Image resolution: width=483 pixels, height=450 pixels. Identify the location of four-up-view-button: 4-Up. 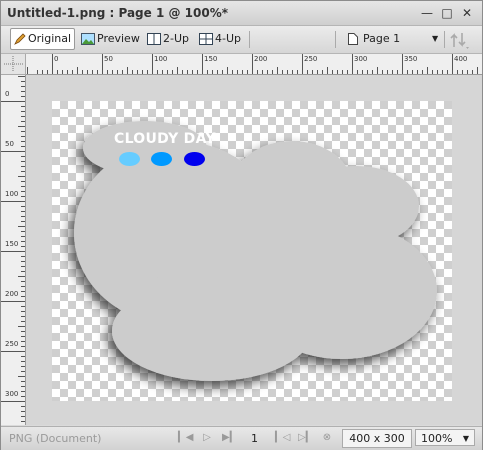
(220, 39).